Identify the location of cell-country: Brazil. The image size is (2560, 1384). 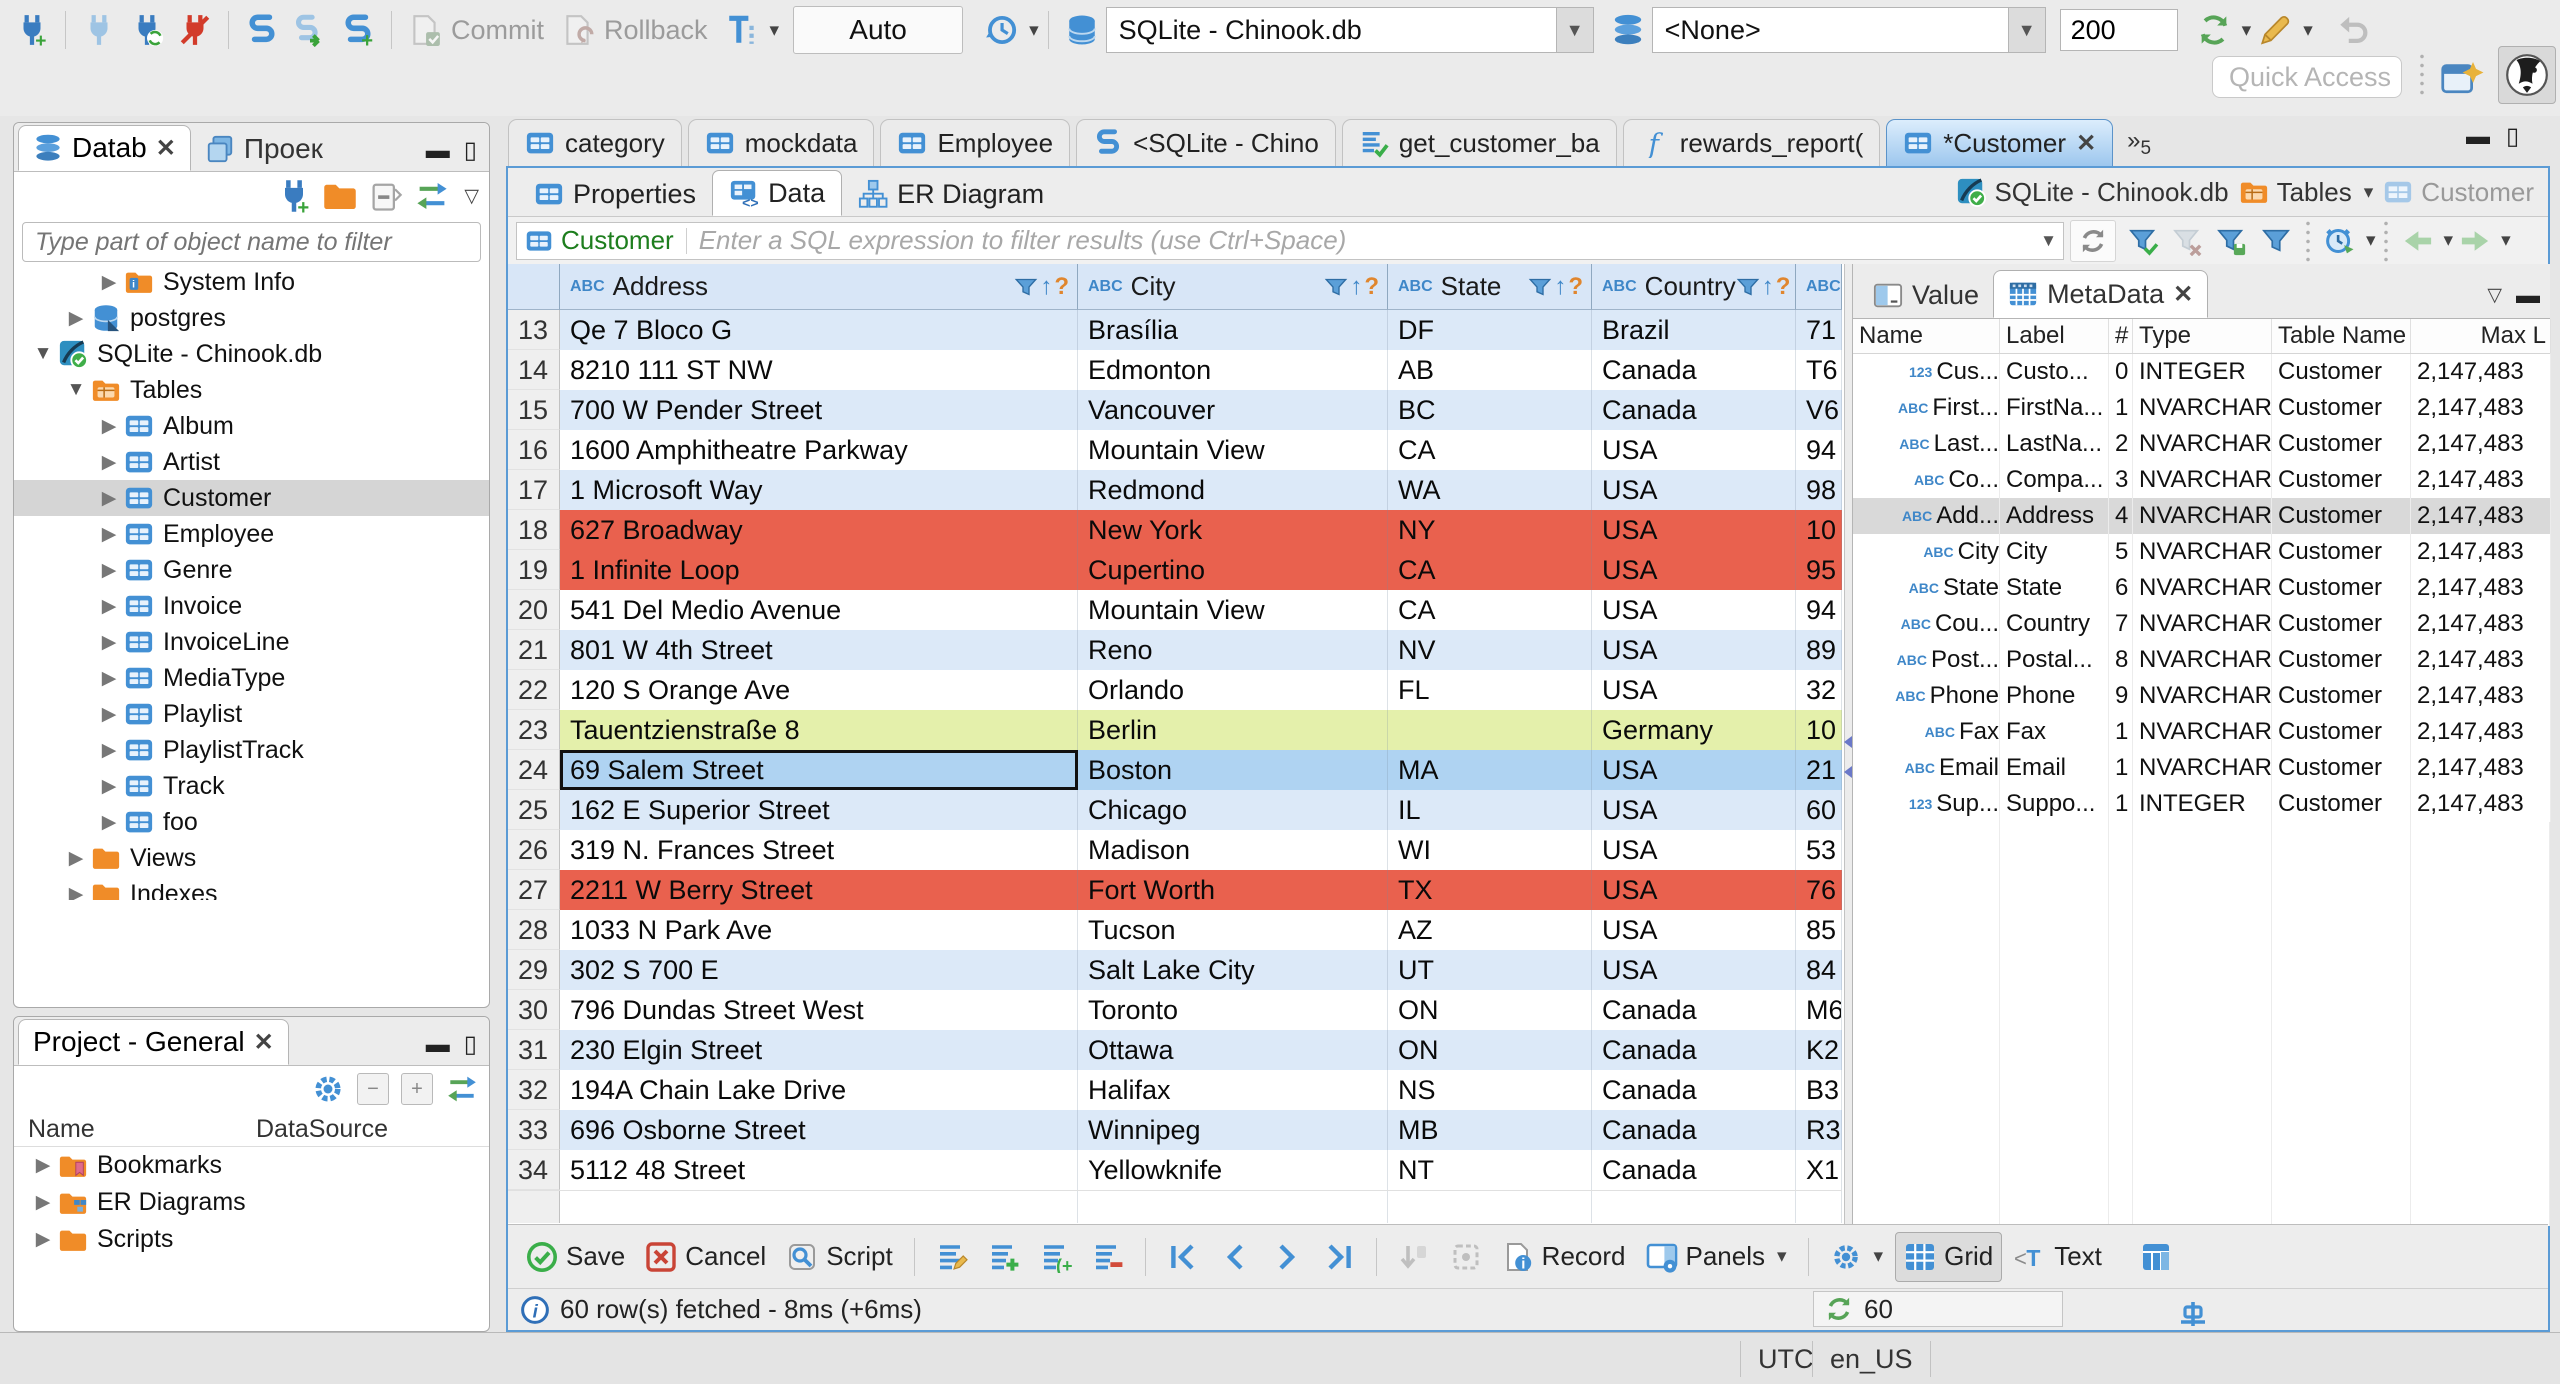
(1694, 330).